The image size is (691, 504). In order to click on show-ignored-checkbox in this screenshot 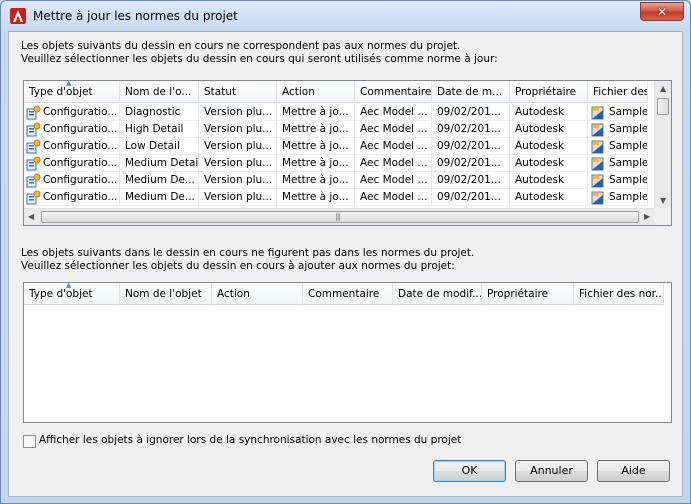, I will do `click(29, 441)`.